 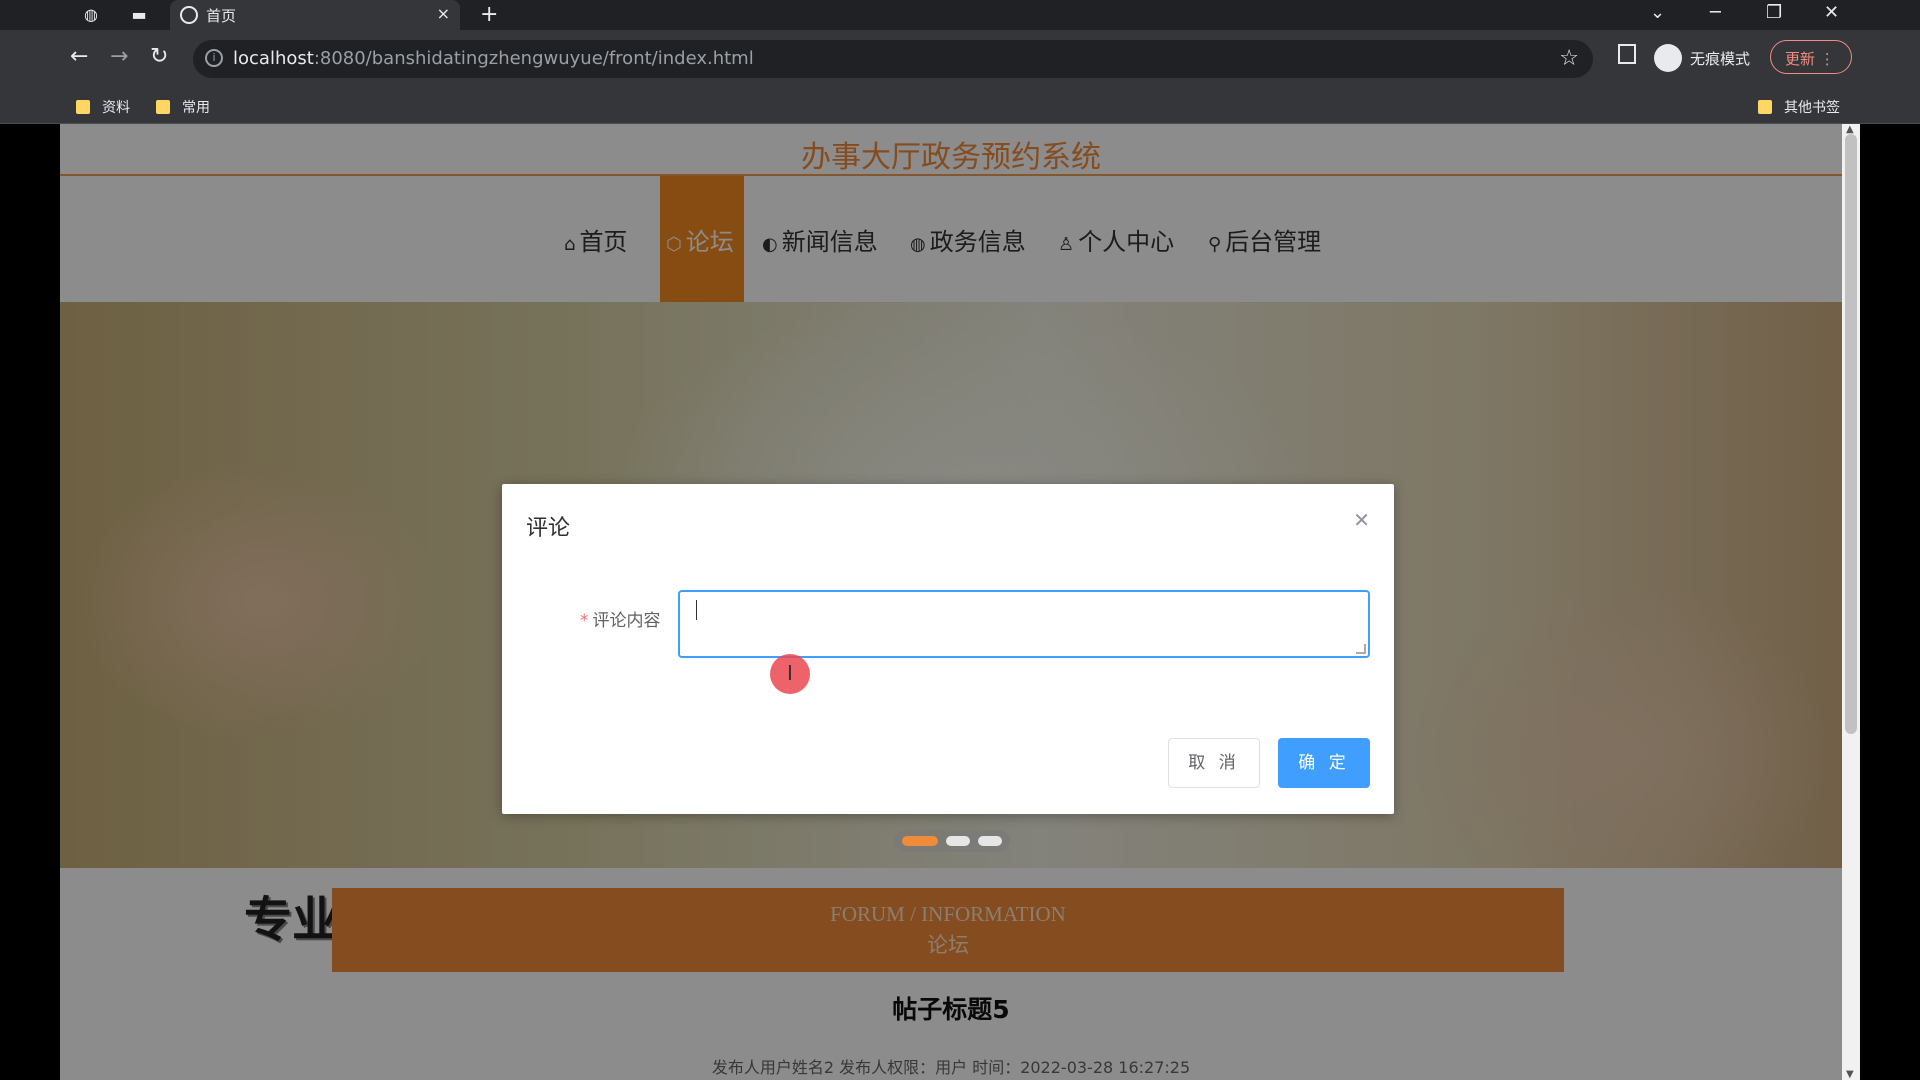 I want to click on restore-button: ❐, so click(x=1774, y=12).